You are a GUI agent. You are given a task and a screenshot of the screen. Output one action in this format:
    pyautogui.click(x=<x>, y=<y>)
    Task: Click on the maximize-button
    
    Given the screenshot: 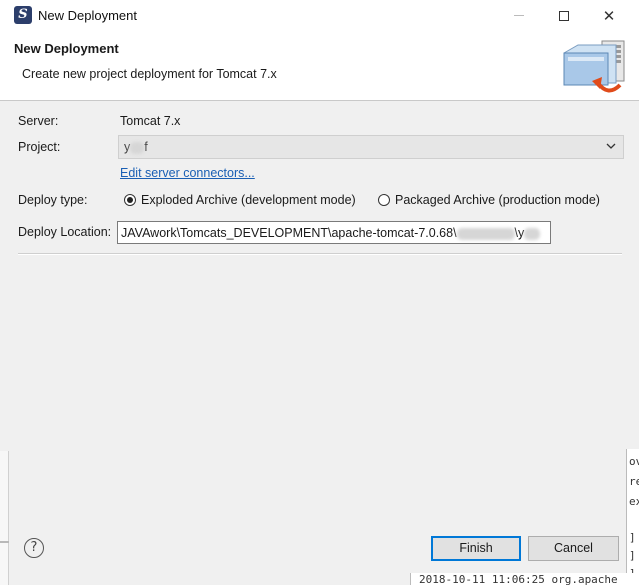 What is the action you would take?
    pyautogui.click(x=564, y=15)
    